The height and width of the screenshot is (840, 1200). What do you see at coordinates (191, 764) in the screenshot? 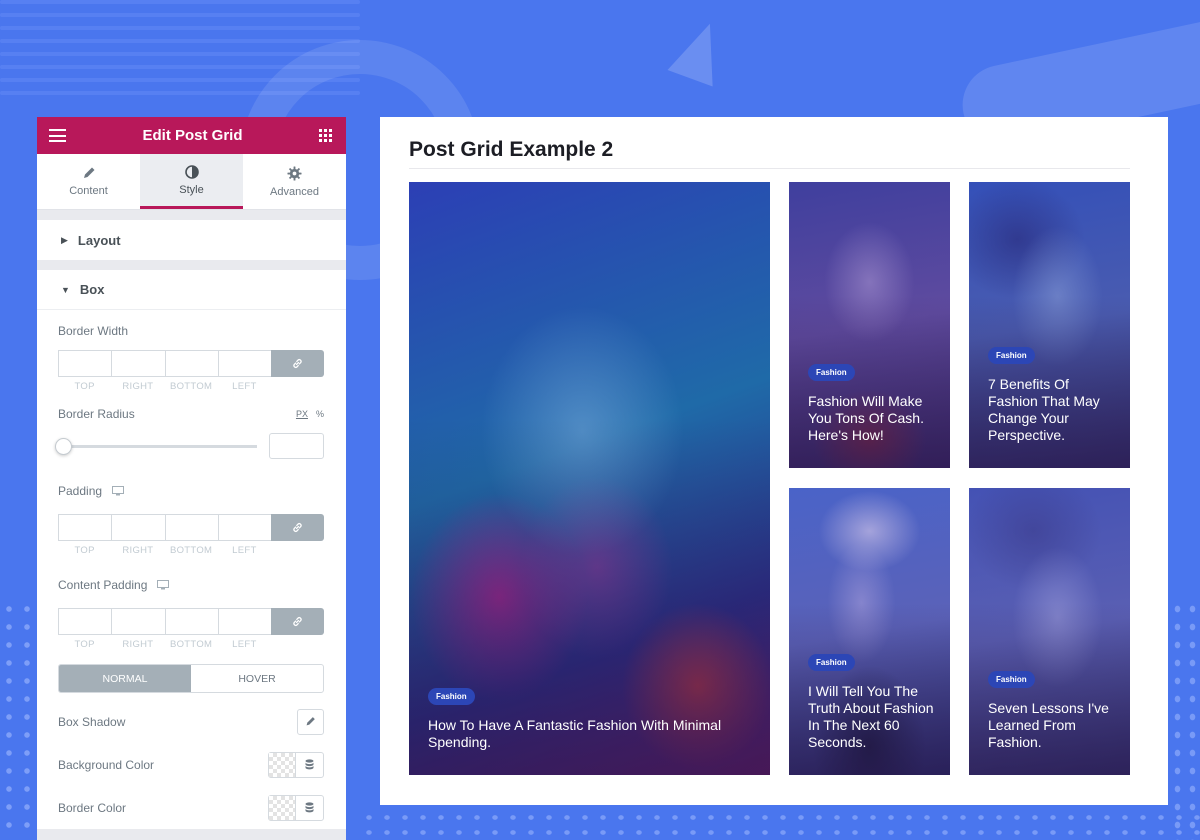
I see `background-color-row: Background Color` at bounding box center [191, 764].